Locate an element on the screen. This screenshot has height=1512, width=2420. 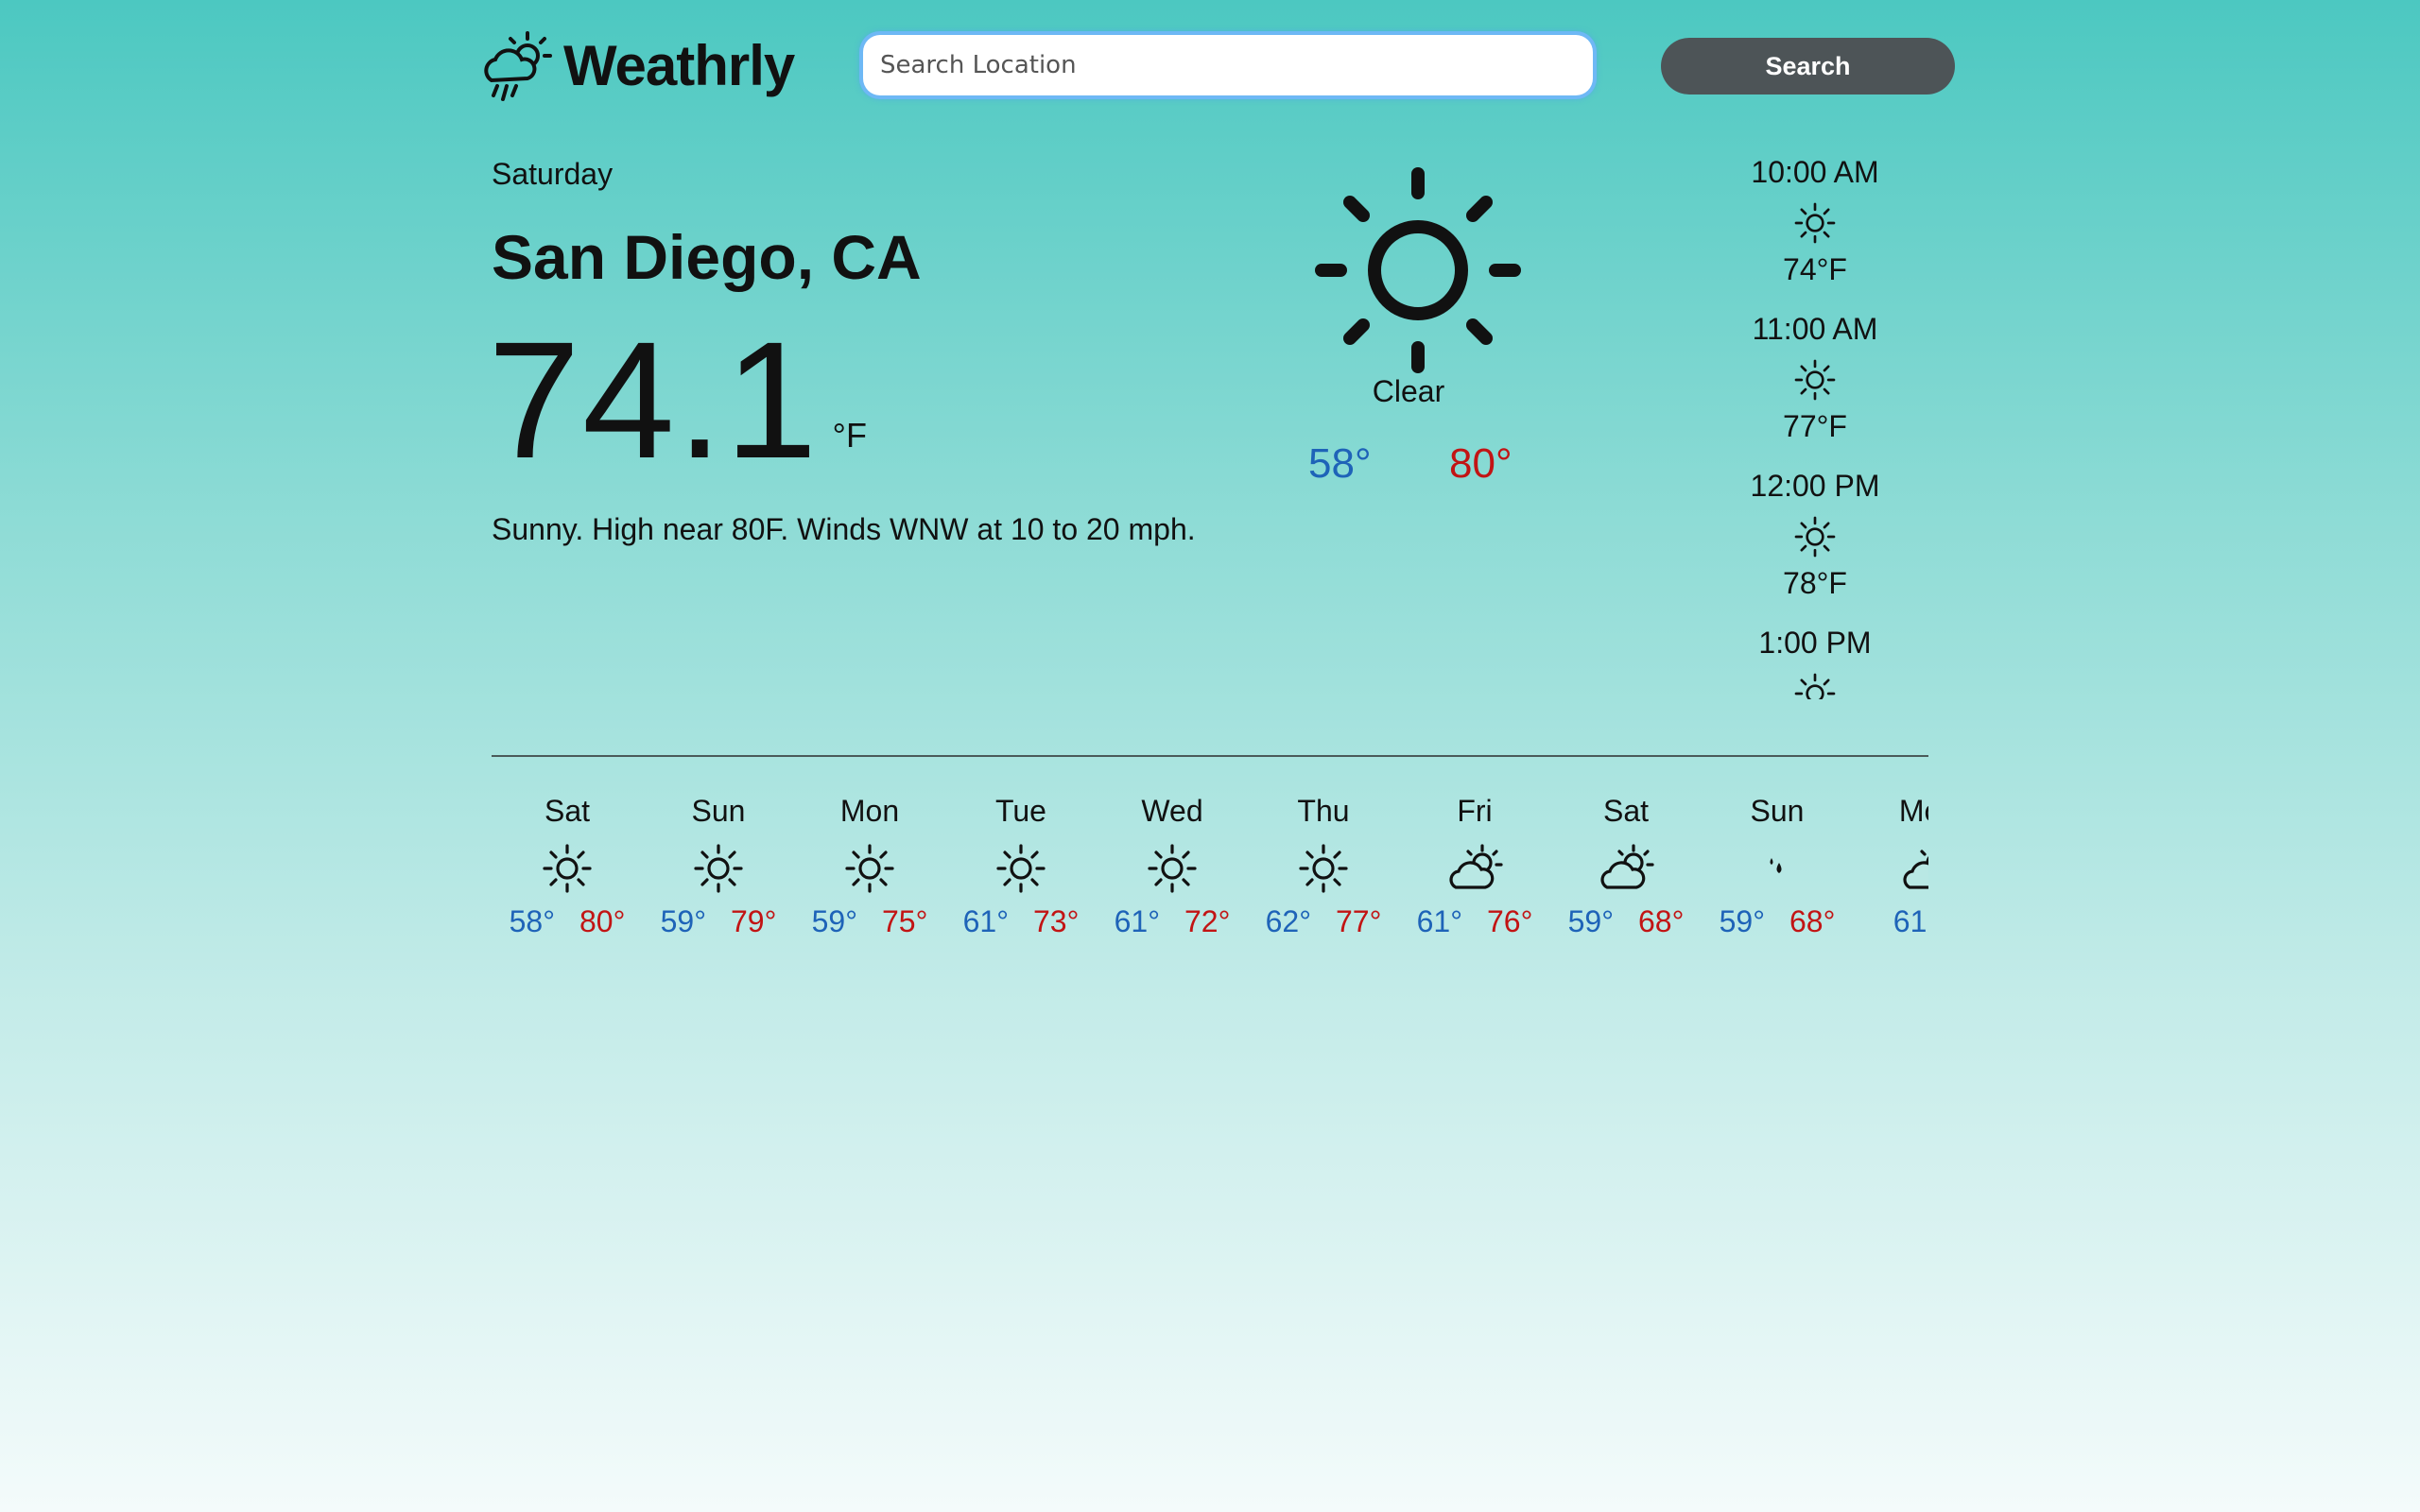
search-button: Search is located at coordinates (1808, 66).